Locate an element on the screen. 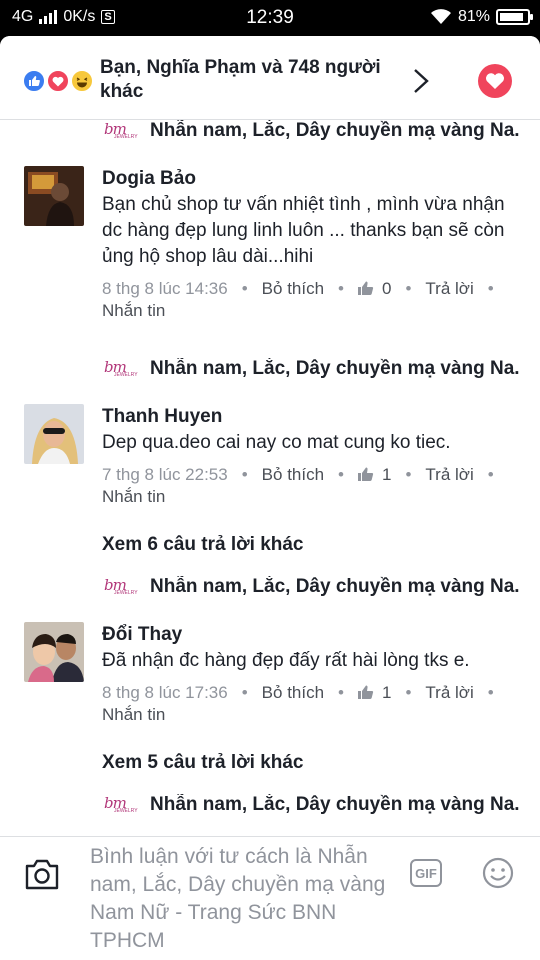 The width and height of the screenshot is (540, 960). status-right: 81% is located at coordinates (481, 17).